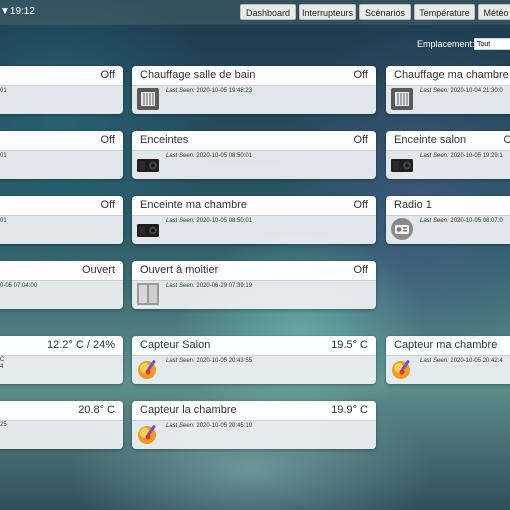  Describe the element at coordinates (254, 271) in the screenshot. I see `card-header: Ouvert à moitier Off` at that location.